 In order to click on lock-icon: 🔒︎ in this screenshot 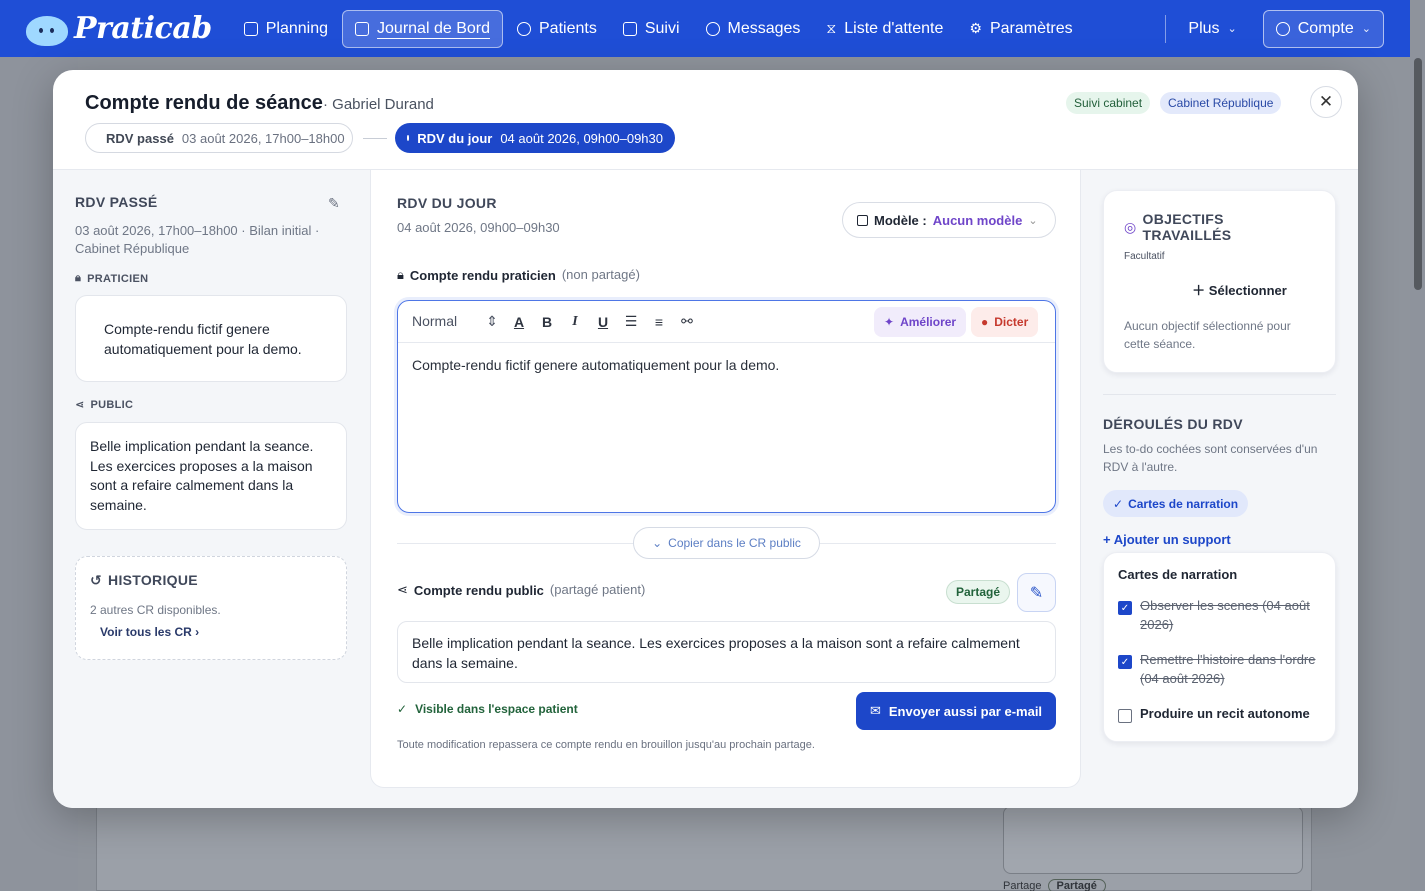, I will do `click(78, 278)`.